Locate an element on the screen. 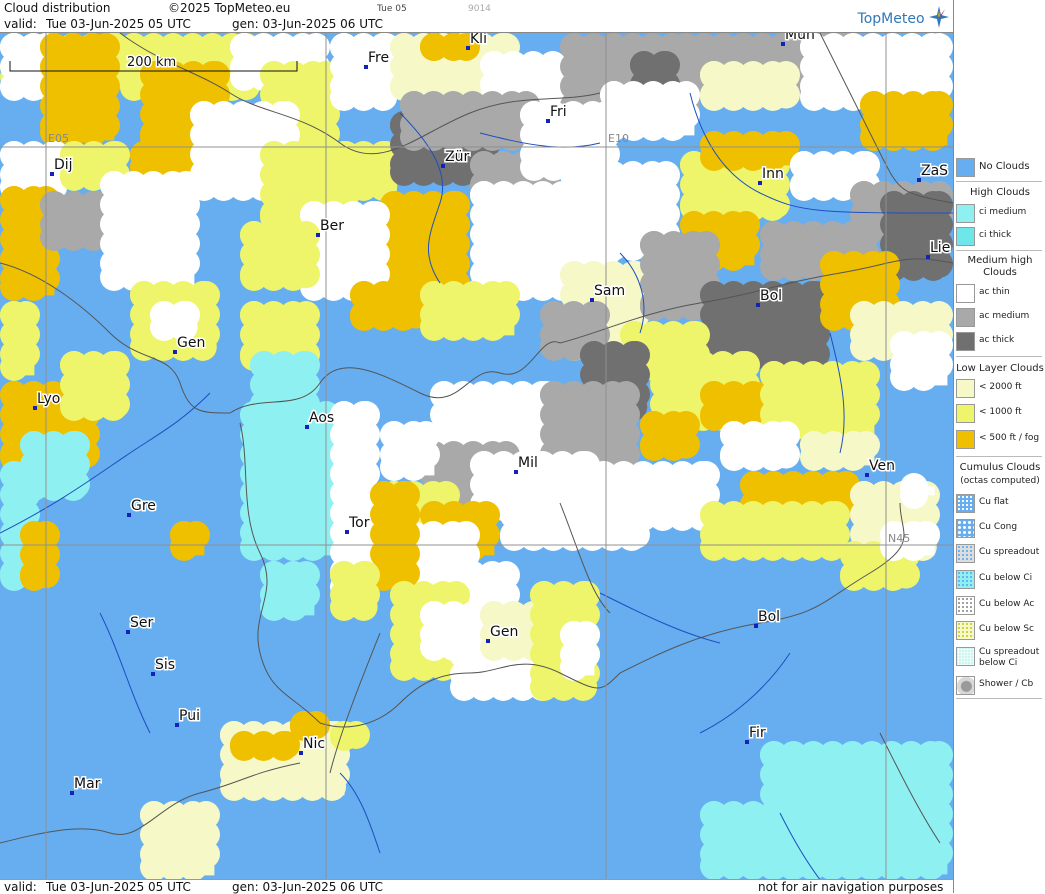 This screenshot has width=1045, height=894. legend-ac-medium: ac medium is located at coordinates (999, 318).